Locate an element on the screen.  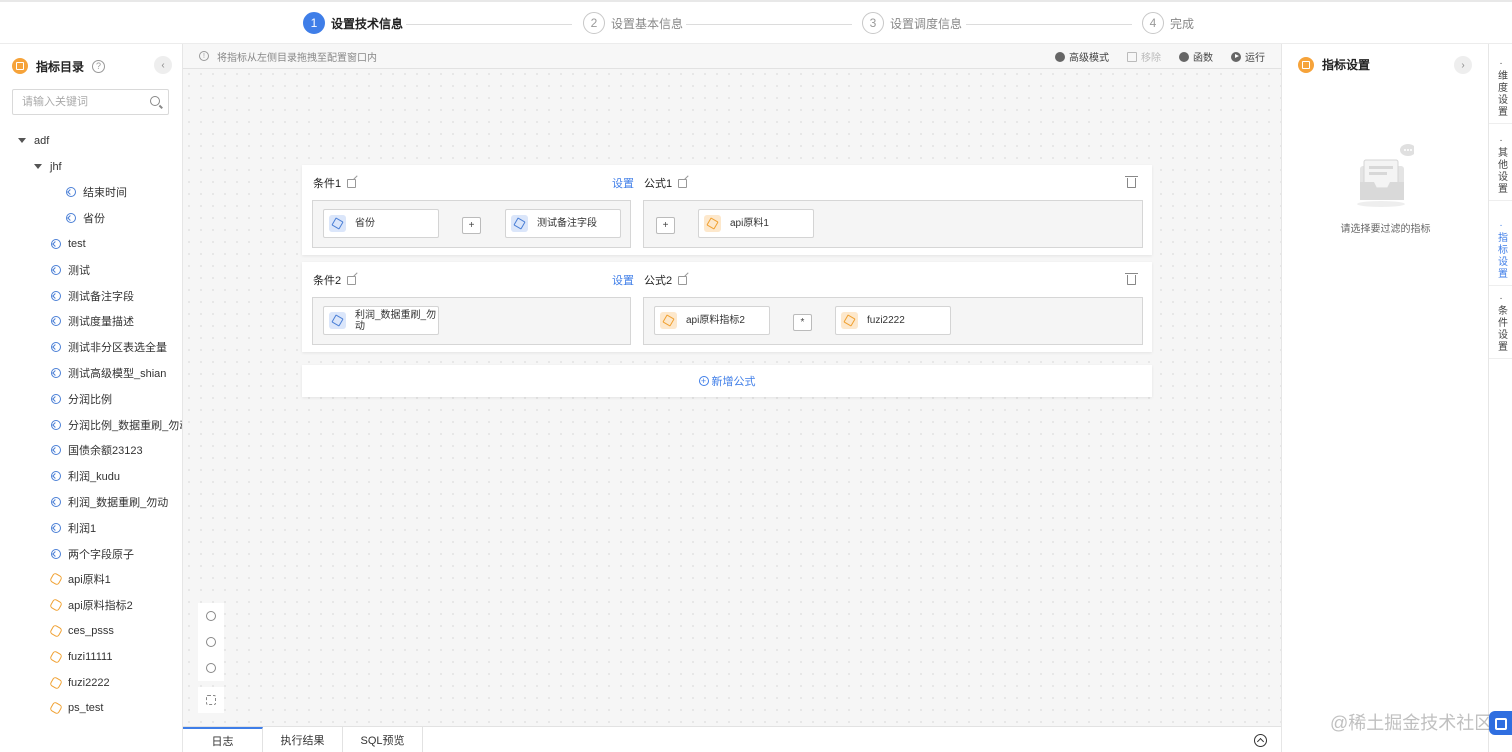
plus-circle-icon: + is located at coordinates (703, 381).